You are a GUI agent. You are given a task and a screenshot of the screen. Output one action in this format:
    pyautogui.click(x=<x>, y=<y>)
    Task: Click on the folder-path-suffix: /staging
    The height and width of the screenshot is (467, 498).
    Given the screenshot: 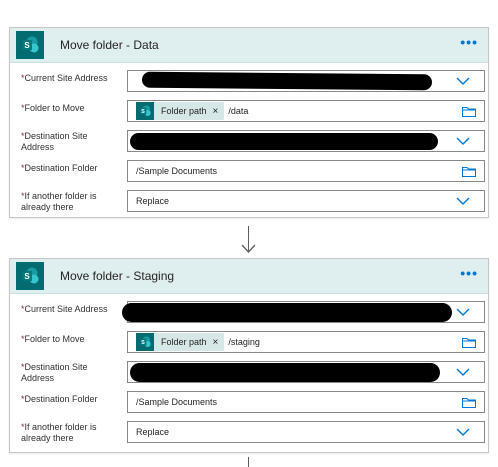 What is the action you would take?
    pyautogui.click(x=244, y=342)
    